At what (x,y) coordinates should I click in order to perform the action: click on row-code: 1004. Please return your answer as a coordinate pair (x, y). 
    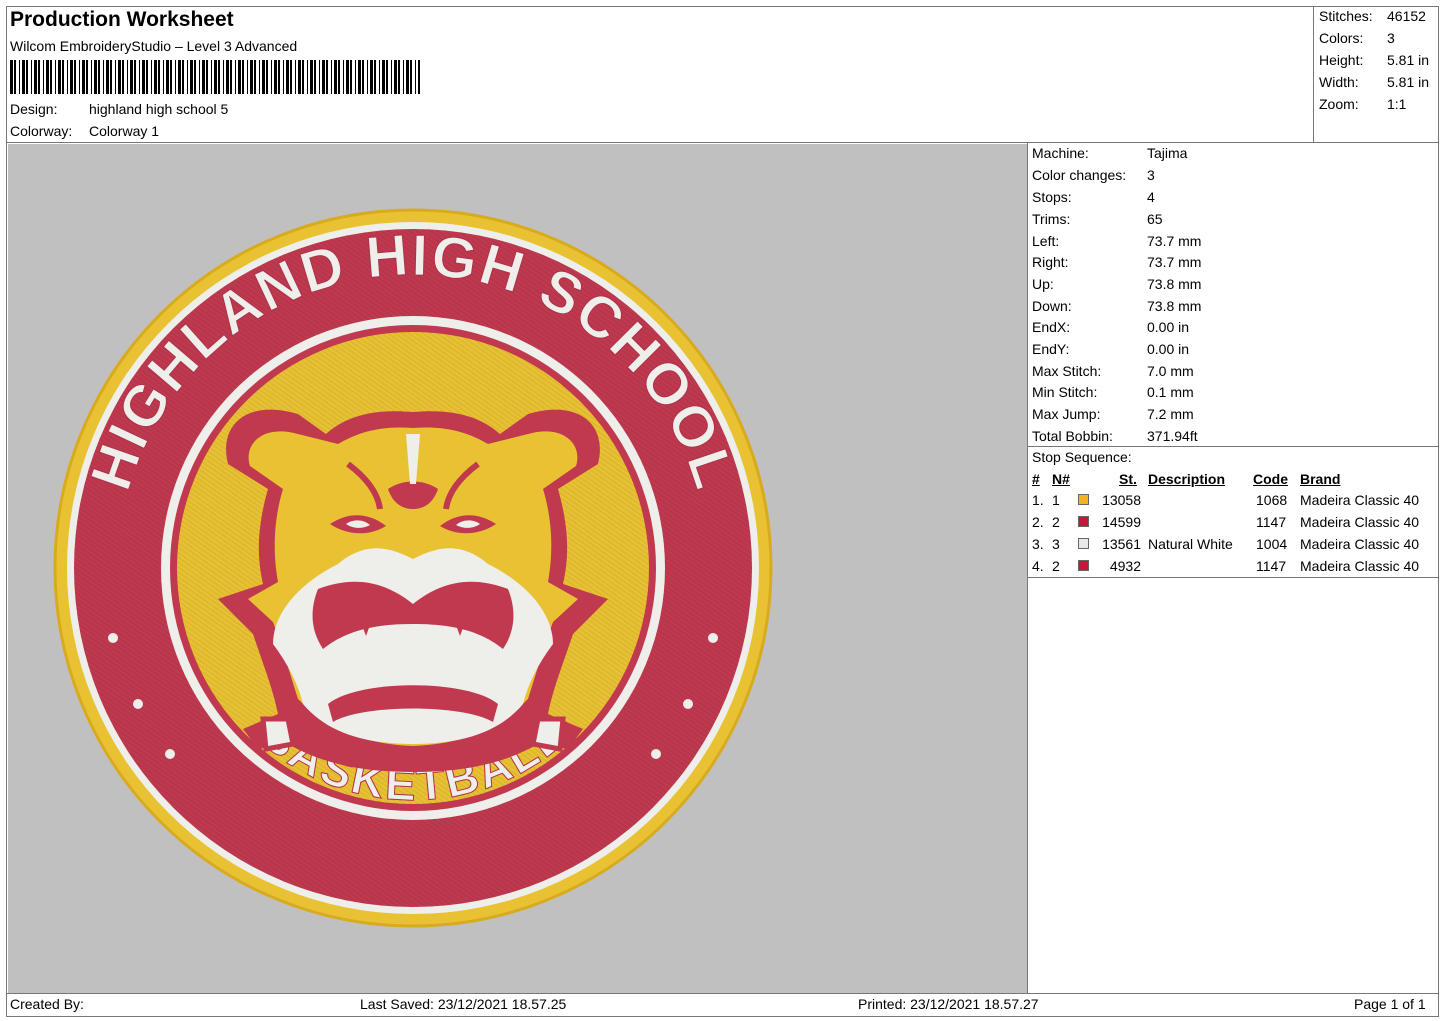
    Looking at the image, I should click on (1272, 544).